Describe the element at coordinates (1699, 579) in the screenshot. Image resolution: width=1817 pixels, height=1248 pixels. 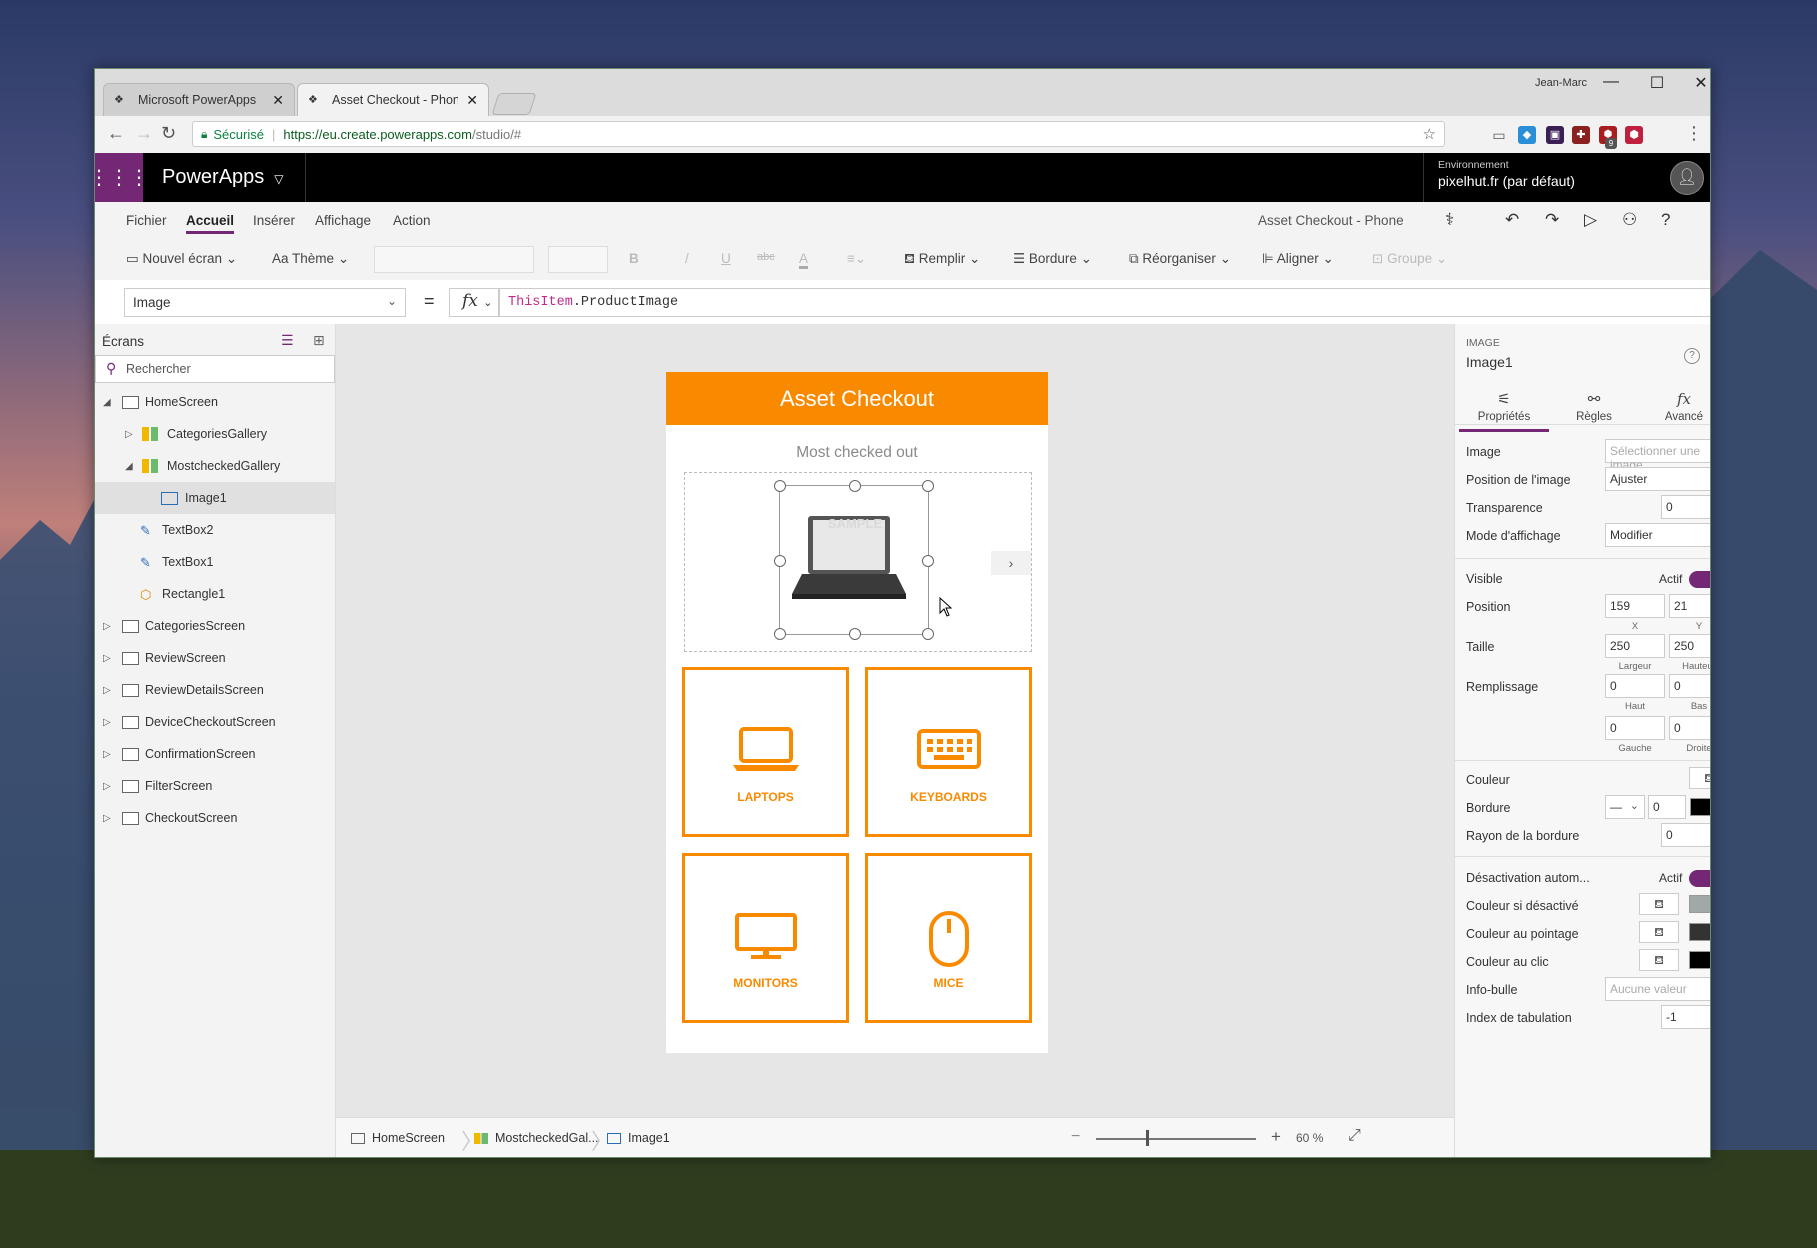
I see `visible-toggle` at that location.